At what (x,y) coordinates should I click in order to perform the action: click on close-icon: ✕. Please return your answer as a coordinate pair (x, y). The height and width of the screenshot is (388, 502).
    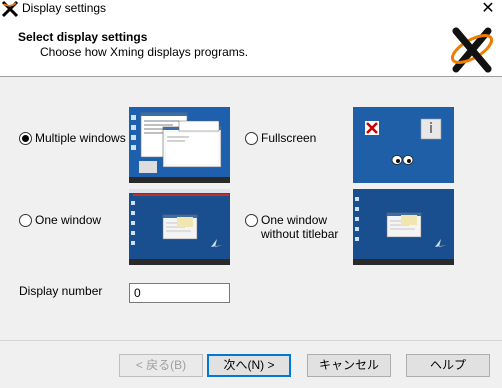
    Looking at the image, I should click on (488, 9).